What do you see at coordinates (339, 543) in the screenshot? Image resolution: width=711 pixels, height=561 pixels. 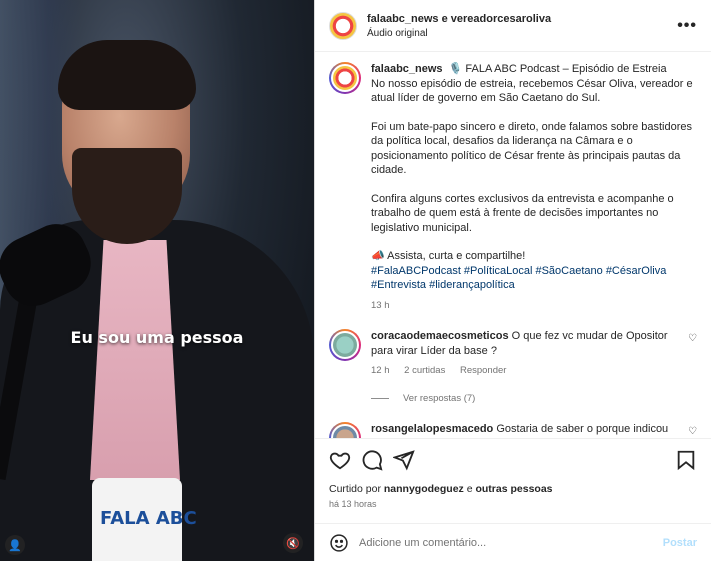 I see `emoji-icon` at bounding box center [339, 543].